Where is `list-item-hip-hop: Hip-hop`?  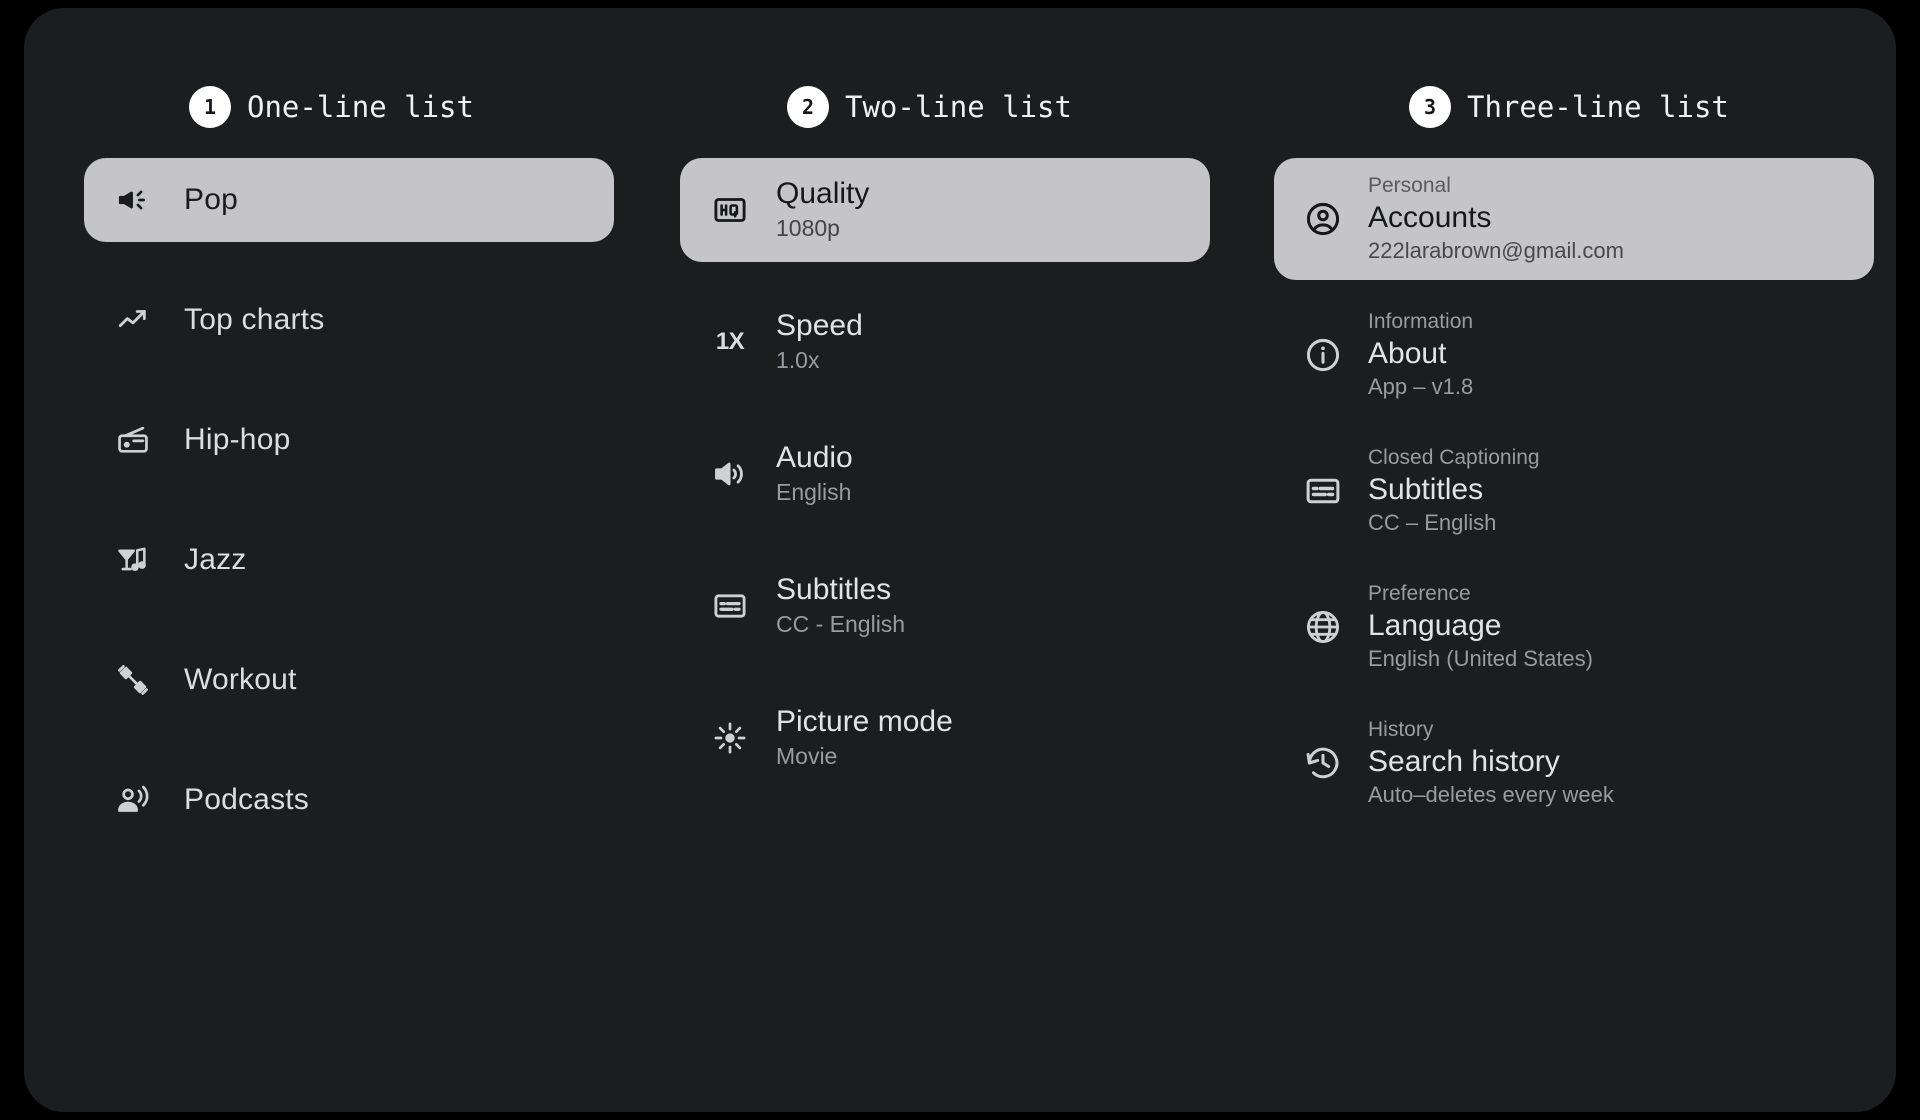 list-item-hip-hop: Hip-hop is located at coordinates (349, 440).